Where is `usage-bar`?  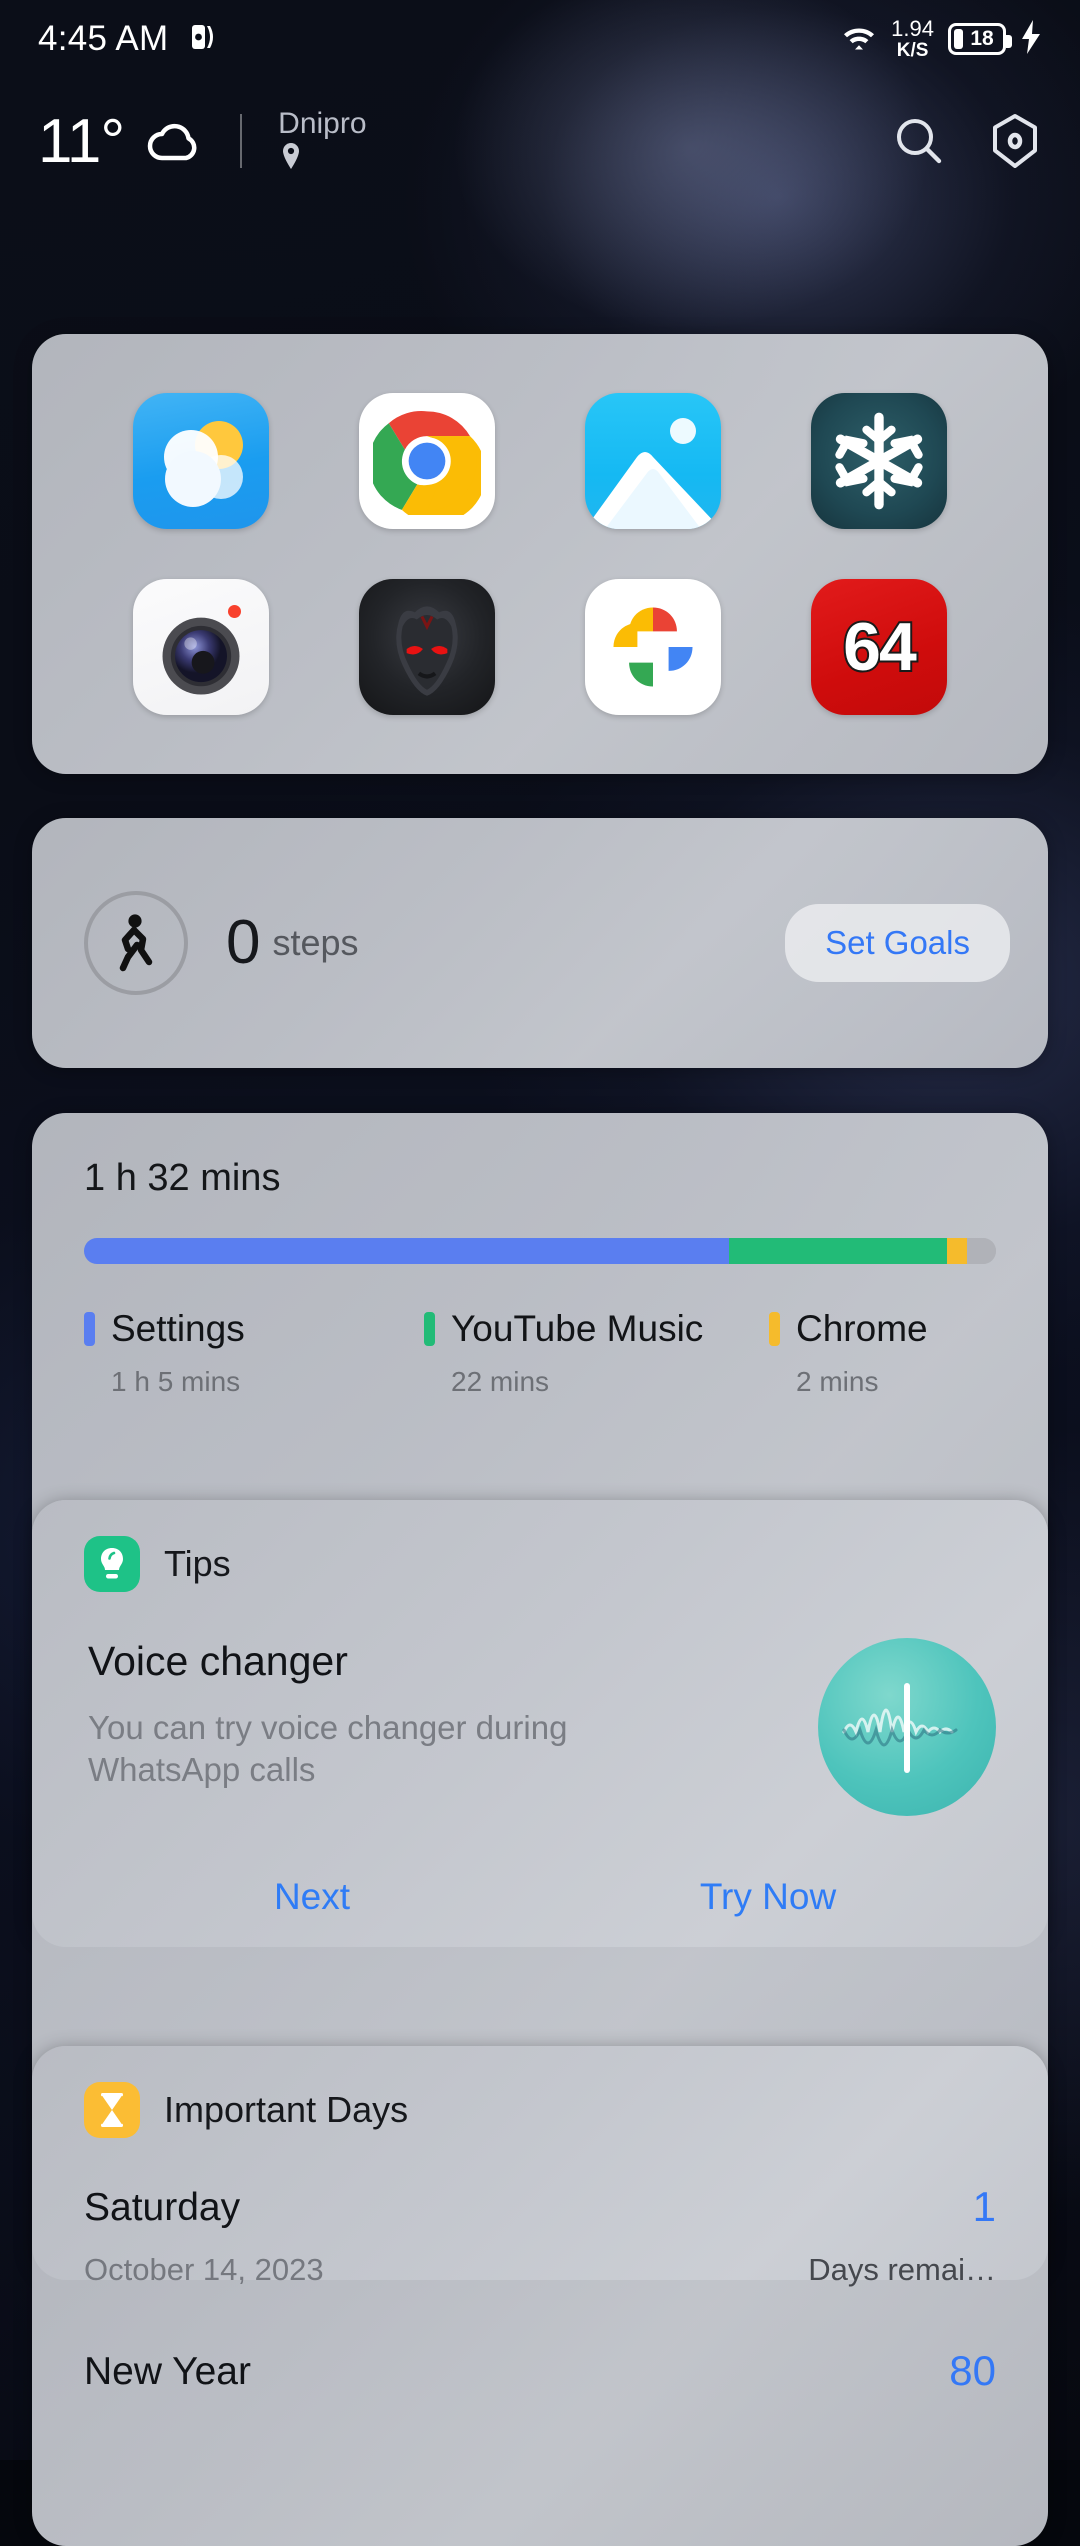 usage-bar is located at coordinates (540, 1251).